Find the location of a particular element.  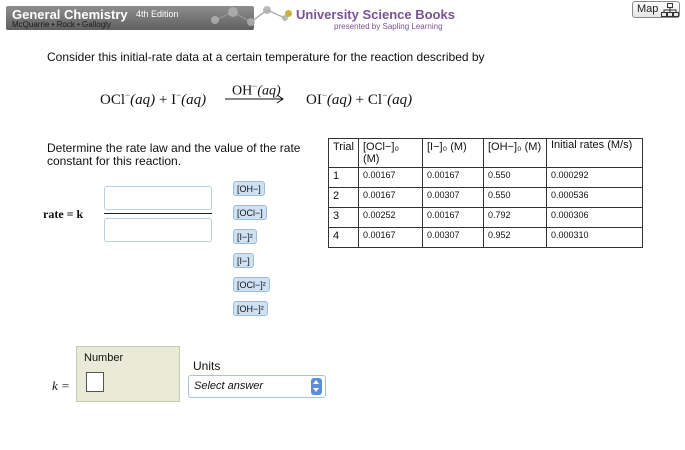

table-row: 2 0.00167 0.00307 0.550 0.000536 is located at coordinates (485, 197).